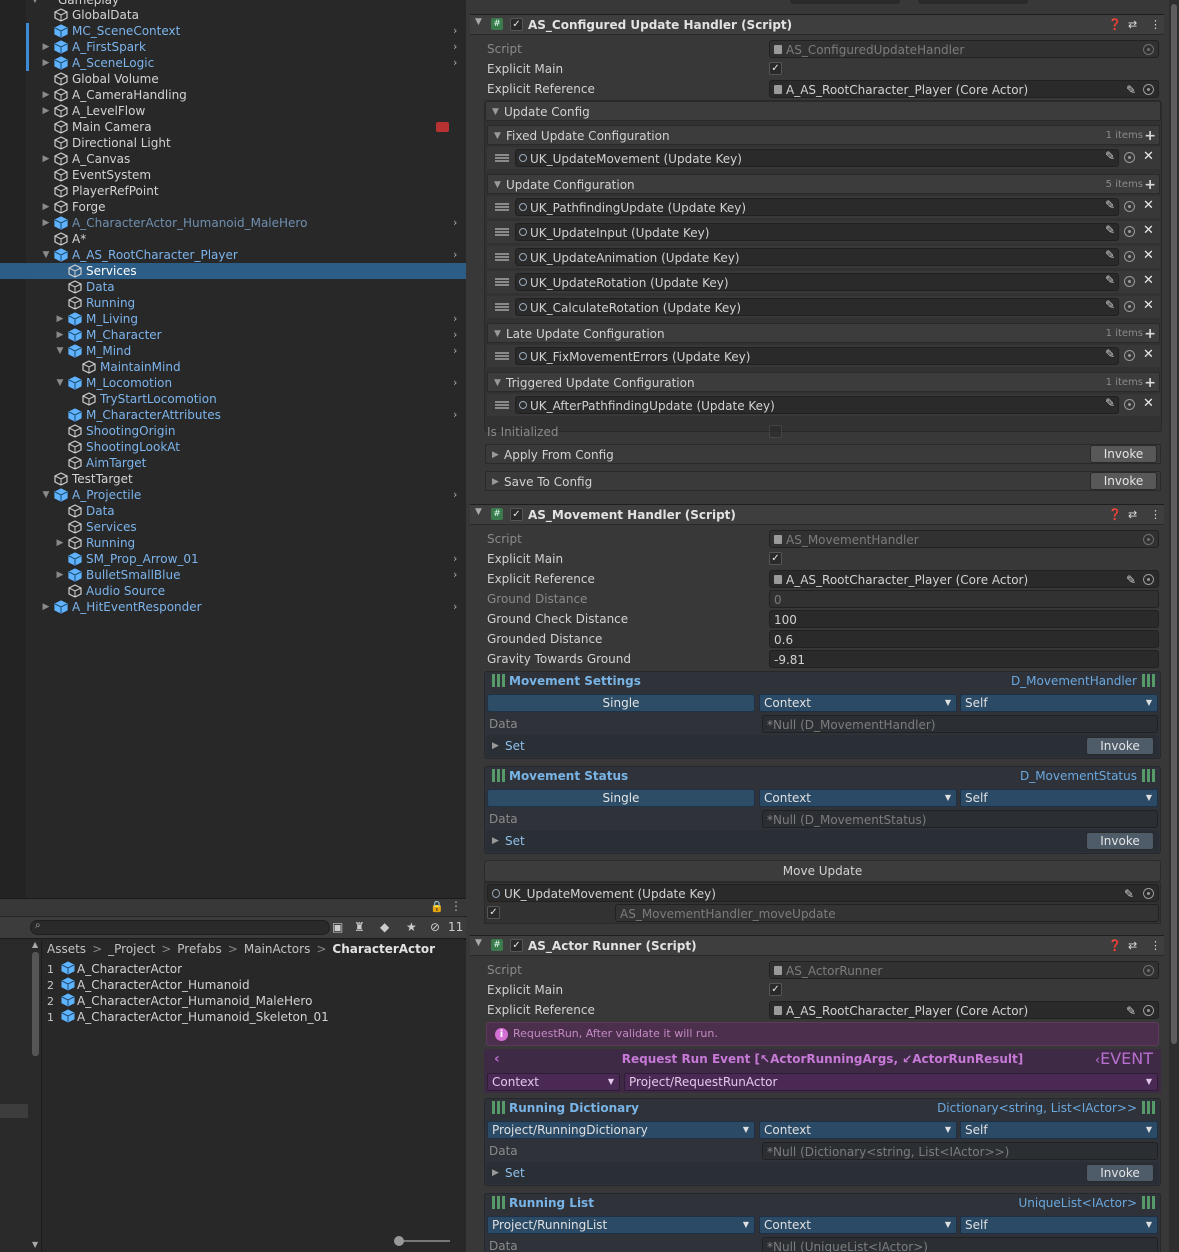 Image resolution: width=1179 pixels, height=1252 pixels. What do you see at coordinates (817, 307) in the screenshot?
I see `update-key-field: UK_CalculateRotation (Update Key)` at bounding box center [817, 307].